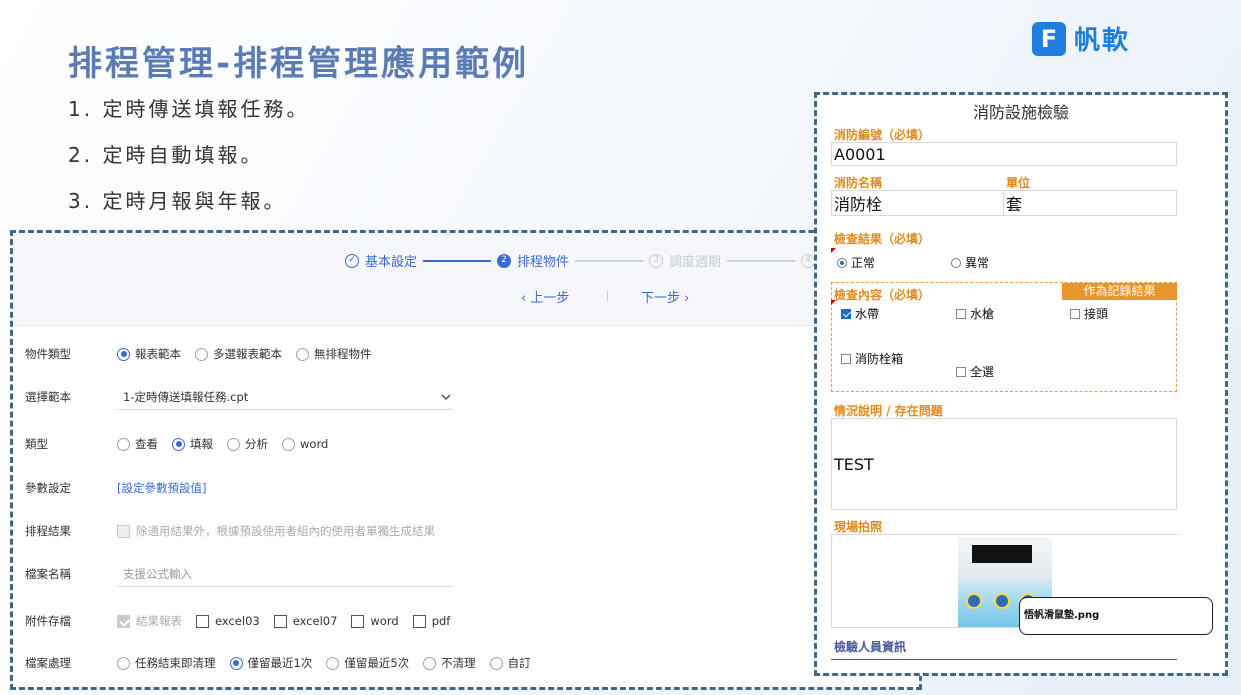  I want to click on field-label: 選擇範本, so click(48, 397).